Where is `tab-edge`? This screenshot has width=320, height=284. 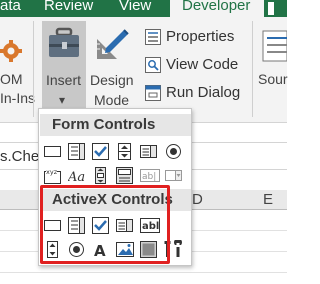 tab-edge is located at coordinates (271, 8).